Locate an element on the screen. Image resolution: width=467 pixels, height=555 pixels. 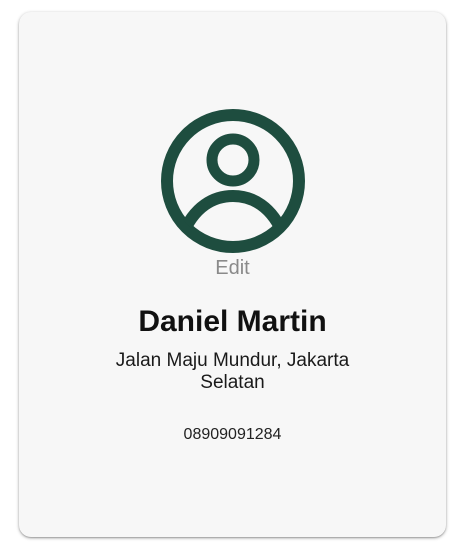
avatar-graphic is located at coordinates (233, 181).